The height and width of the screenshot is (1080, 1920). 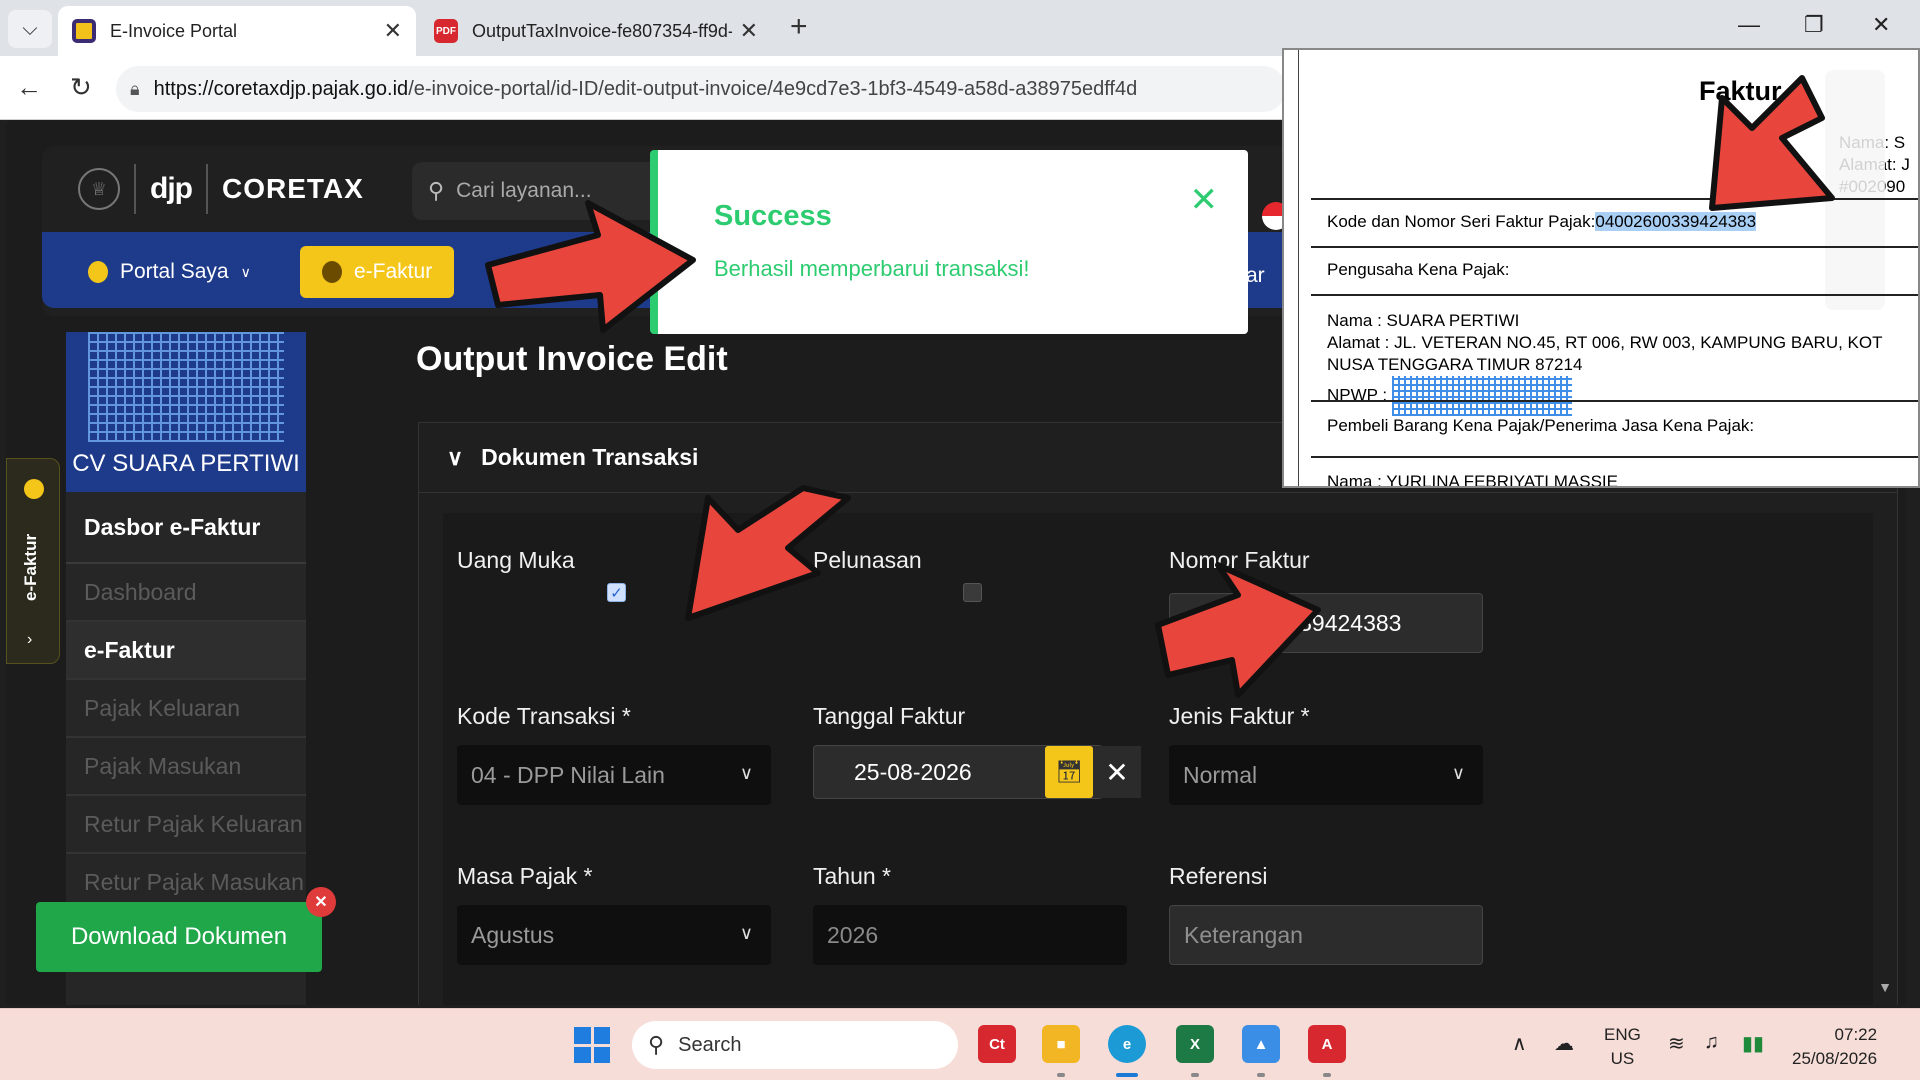 What do you see at coordinates (30, 639) in the screenshot?
I see `chevron-right-icon: ›` at bounding box center [30, 639].